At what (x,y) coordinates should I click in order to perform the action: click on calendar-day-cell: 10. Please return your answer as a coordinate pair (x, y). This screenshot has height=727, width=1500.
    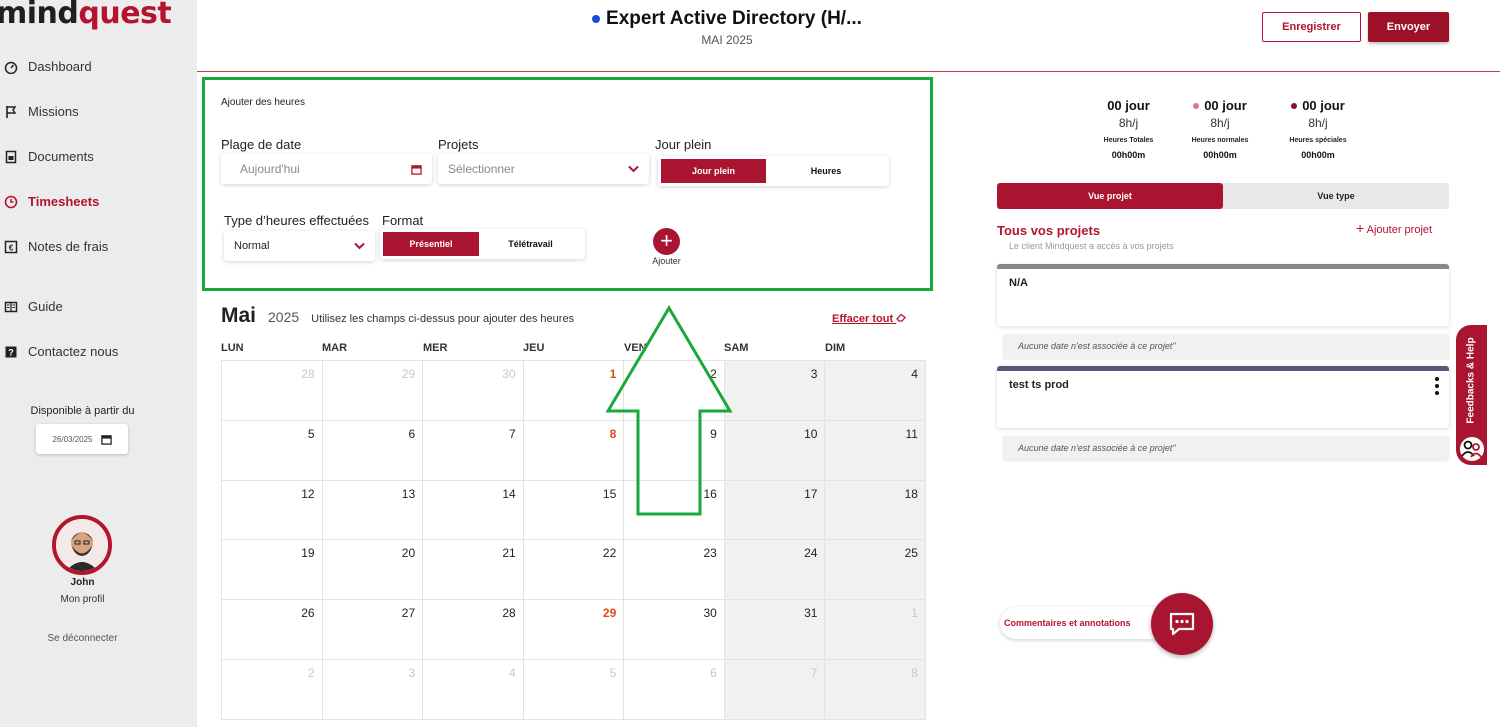
    Looking at the image, I should click on (775, 450).